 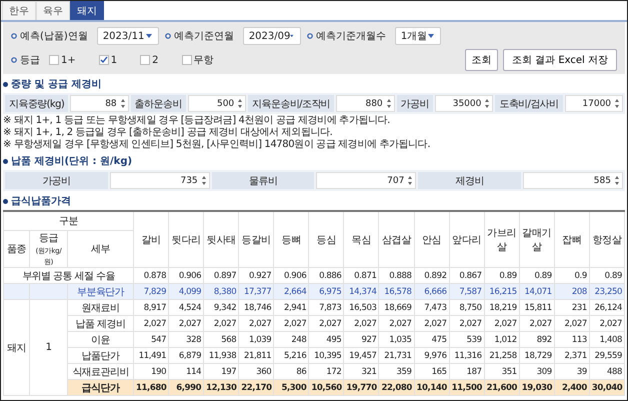 I want to click on dropdown: 1개월, so click(x=417, y=36).